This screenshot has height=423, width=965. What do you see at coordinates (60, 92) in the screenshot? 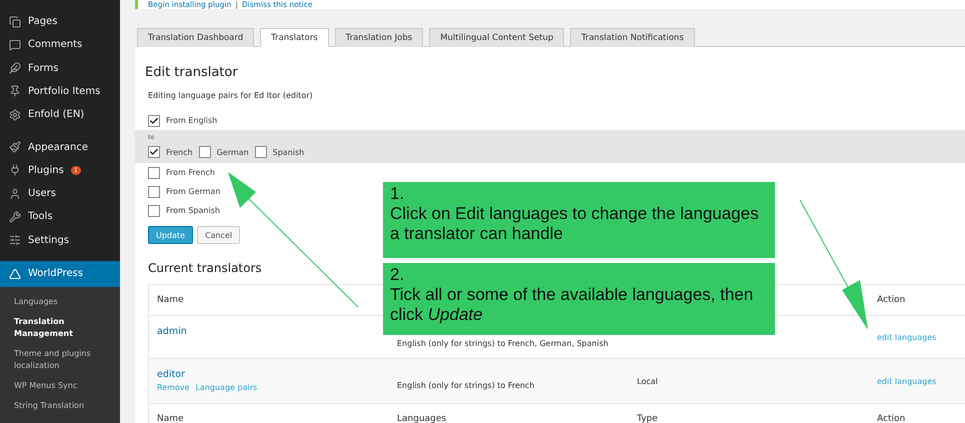
I see `sidebar-item: Portfolio Items` at bounding box center [60, 92].